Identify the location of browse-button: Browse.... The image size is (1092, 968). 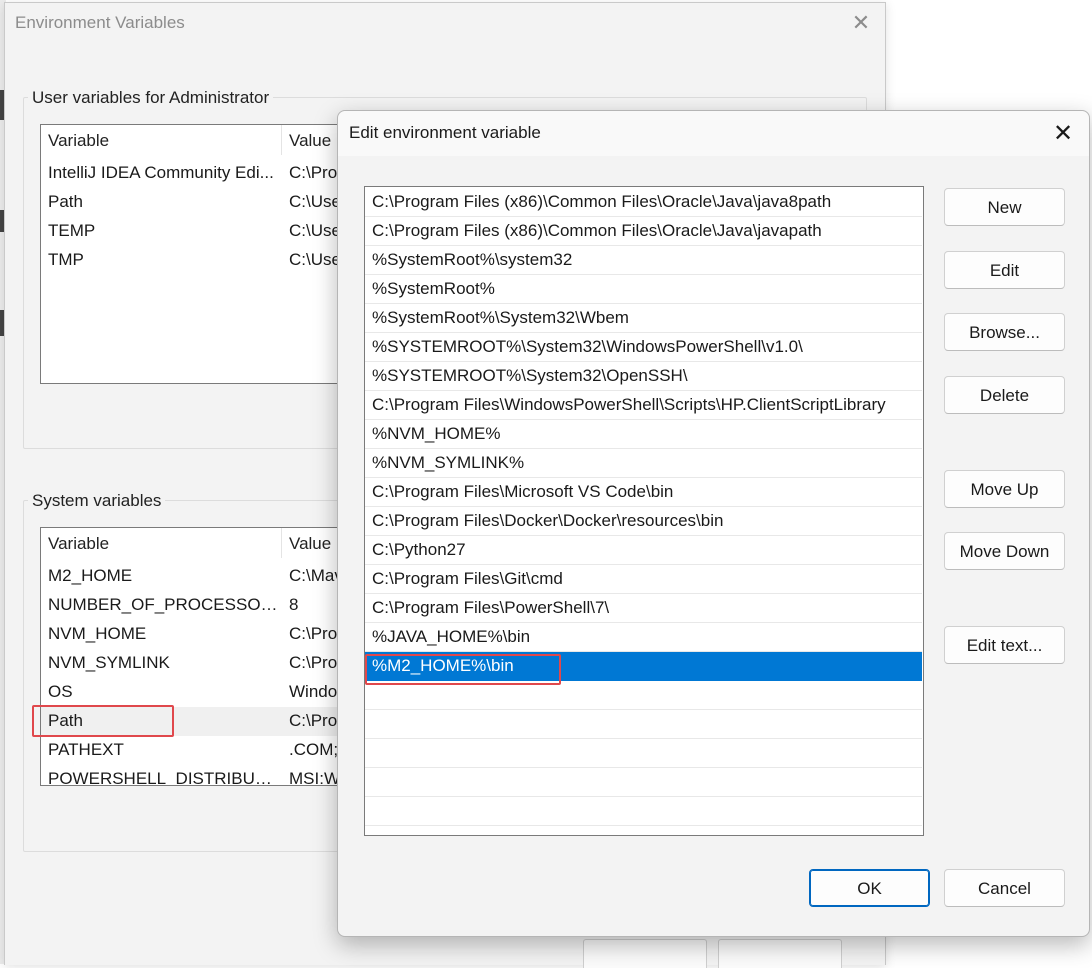
(1004, 332).